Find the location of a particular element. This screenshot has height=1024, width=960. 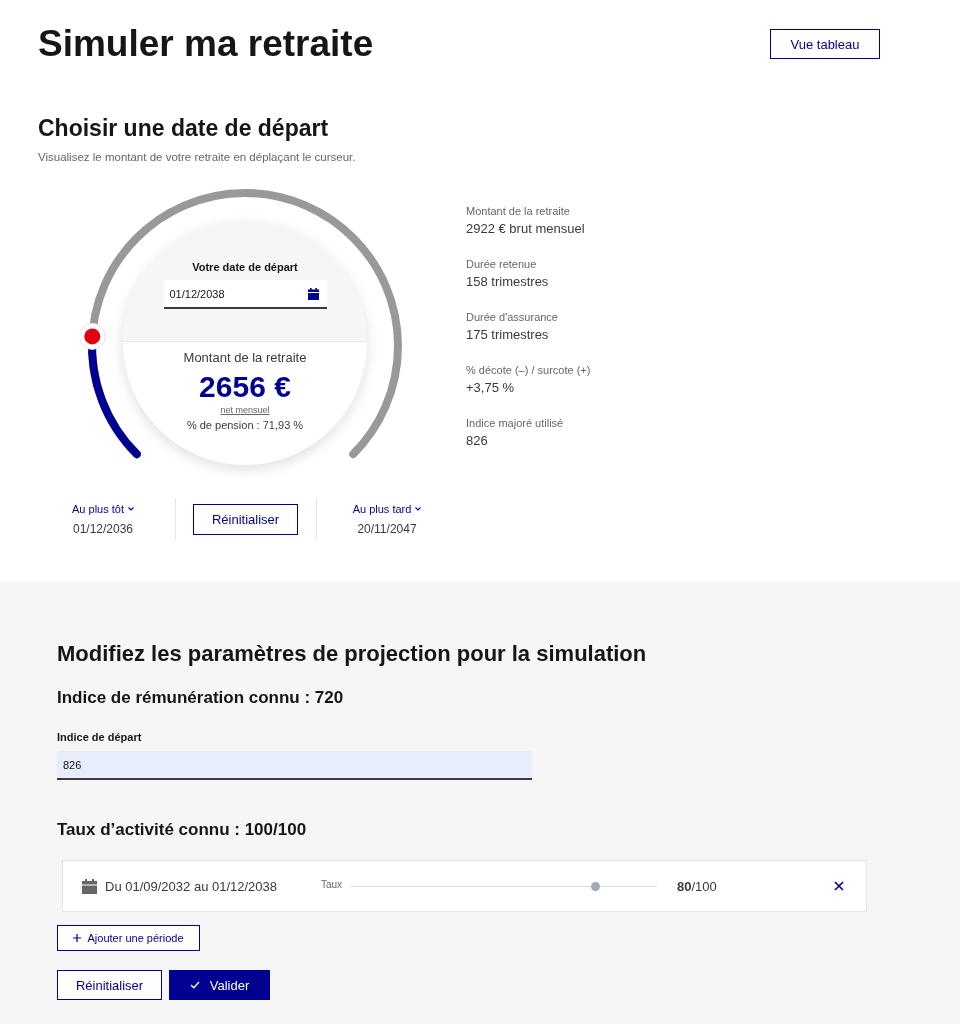

slider-handle is located at coordinates (93, 336).